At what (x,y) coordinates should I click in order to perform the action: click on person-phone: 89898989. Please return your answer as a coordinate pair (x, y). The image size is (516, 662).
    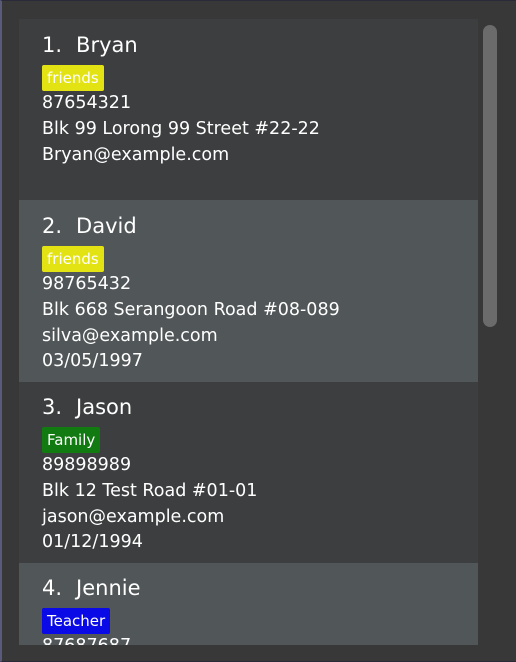
    Looking at the image, I should click on (87, 465).